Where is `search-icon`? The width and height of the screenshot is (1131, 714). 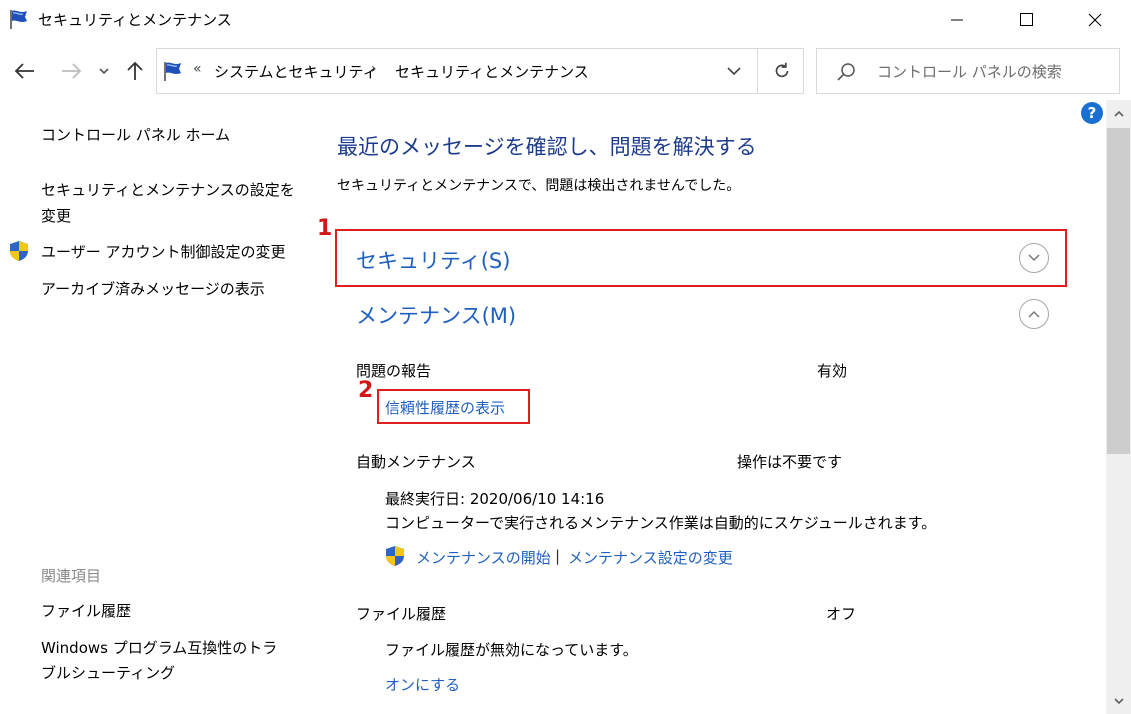
search-icon is located at coordinates (846, 72).